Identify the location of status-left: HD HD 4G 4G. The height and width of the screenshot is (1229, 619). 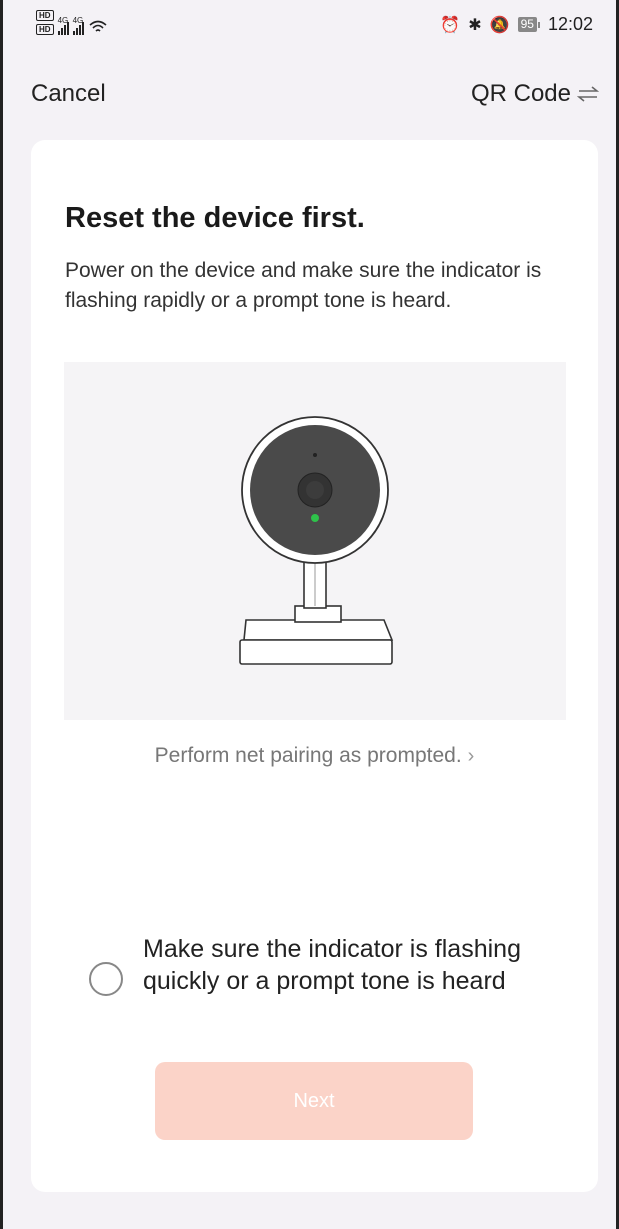
(72, 22).